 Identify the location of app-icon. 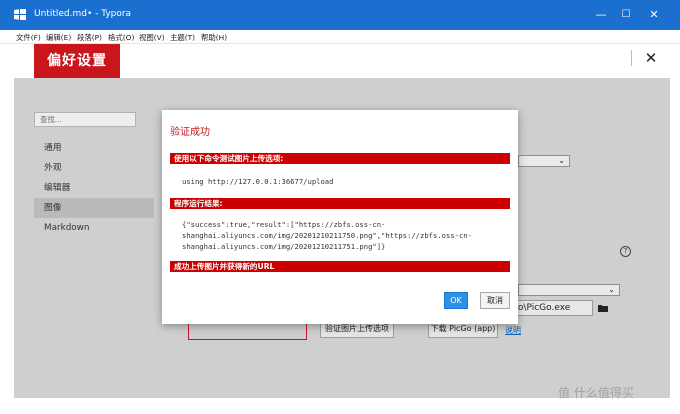
(20, 14).